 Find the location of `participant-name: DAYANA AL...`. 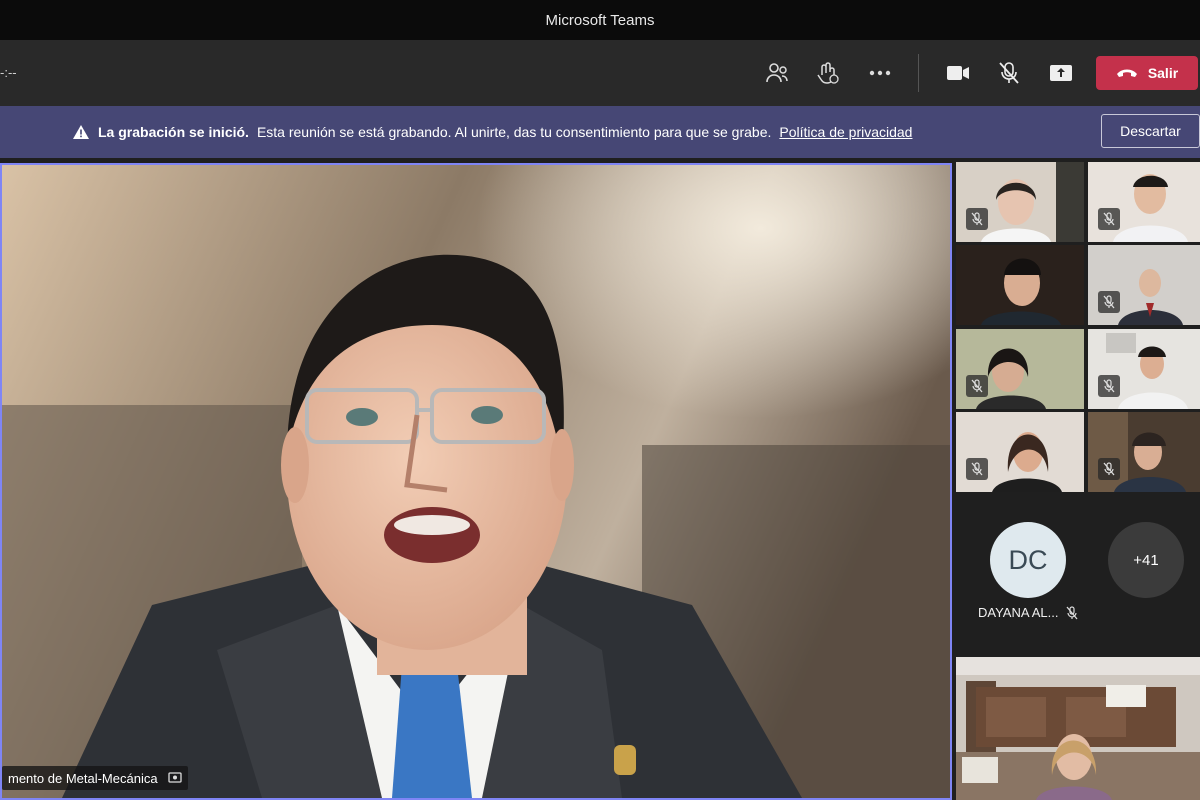

participant-name: DAYANA AL... is located at coordinates (1018, 612).